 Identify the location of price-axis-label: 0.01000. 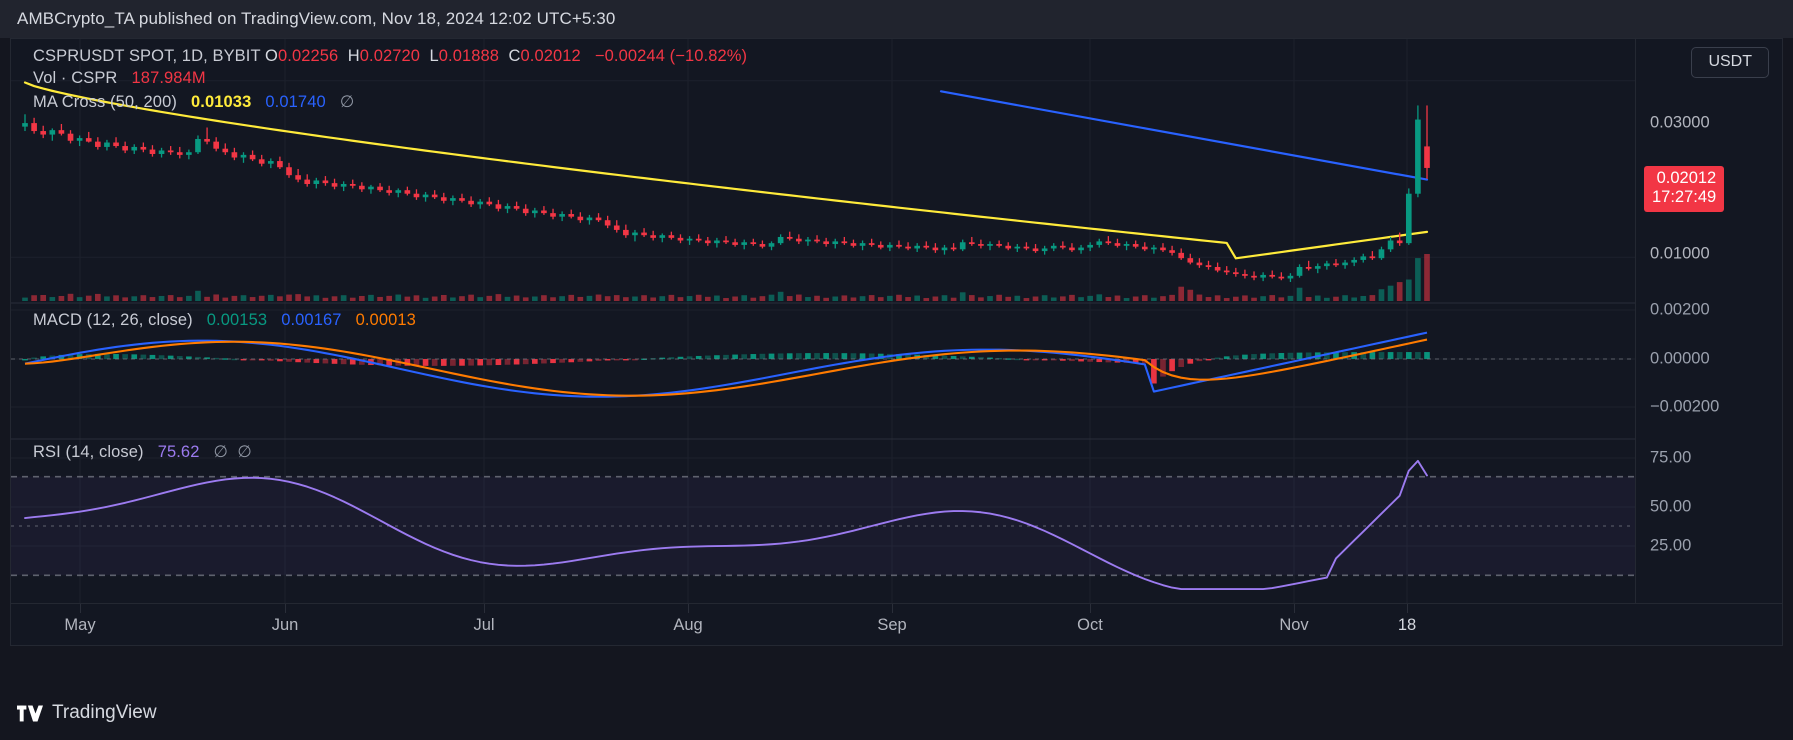
(1680, 253).